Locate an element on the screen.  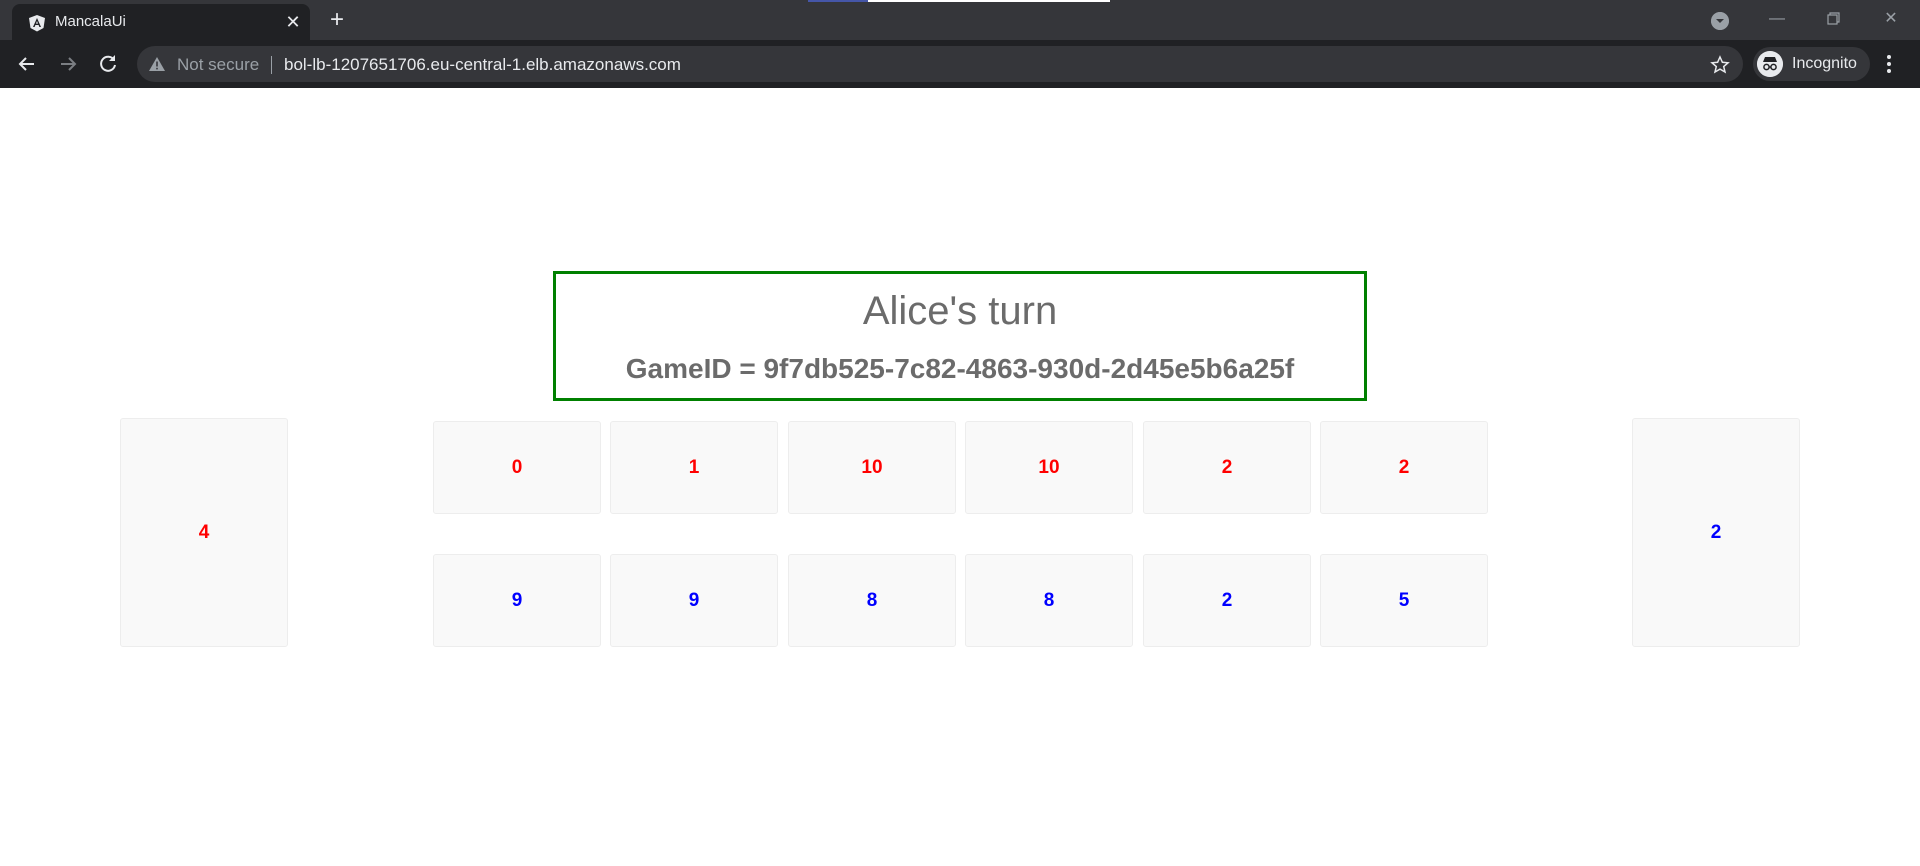
tab-close-icon: ✕ is located at coordinates (293, 22).